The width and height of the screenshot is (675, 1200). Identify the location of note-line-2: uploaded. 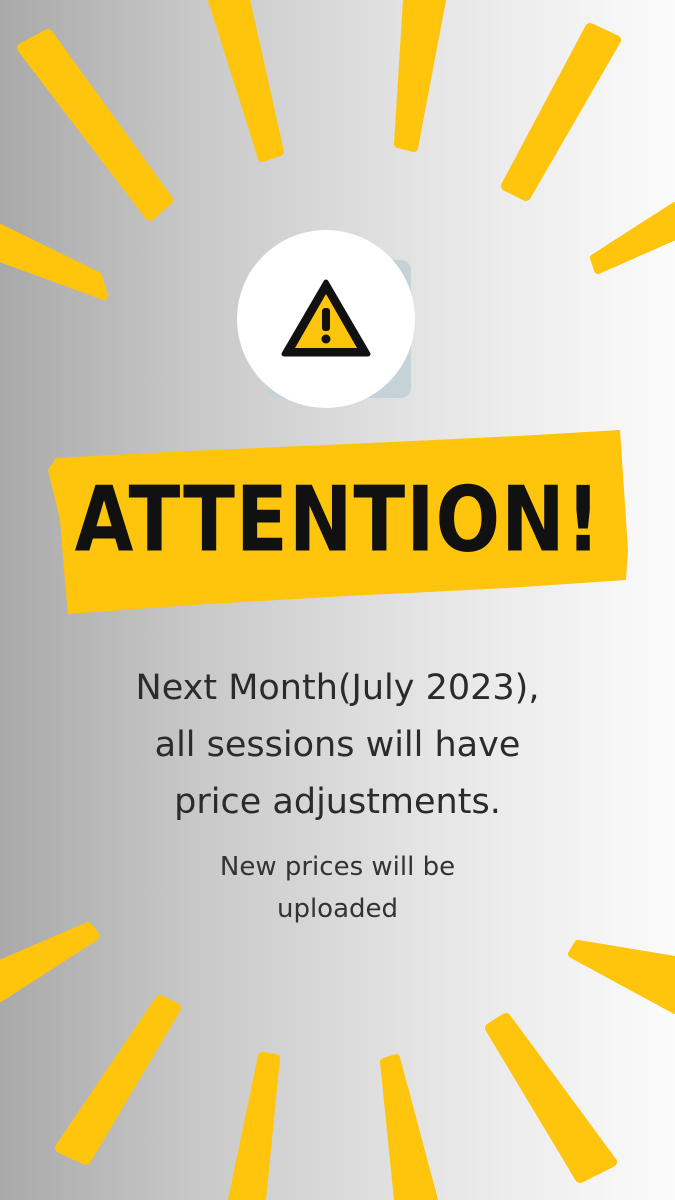
(337, 909).